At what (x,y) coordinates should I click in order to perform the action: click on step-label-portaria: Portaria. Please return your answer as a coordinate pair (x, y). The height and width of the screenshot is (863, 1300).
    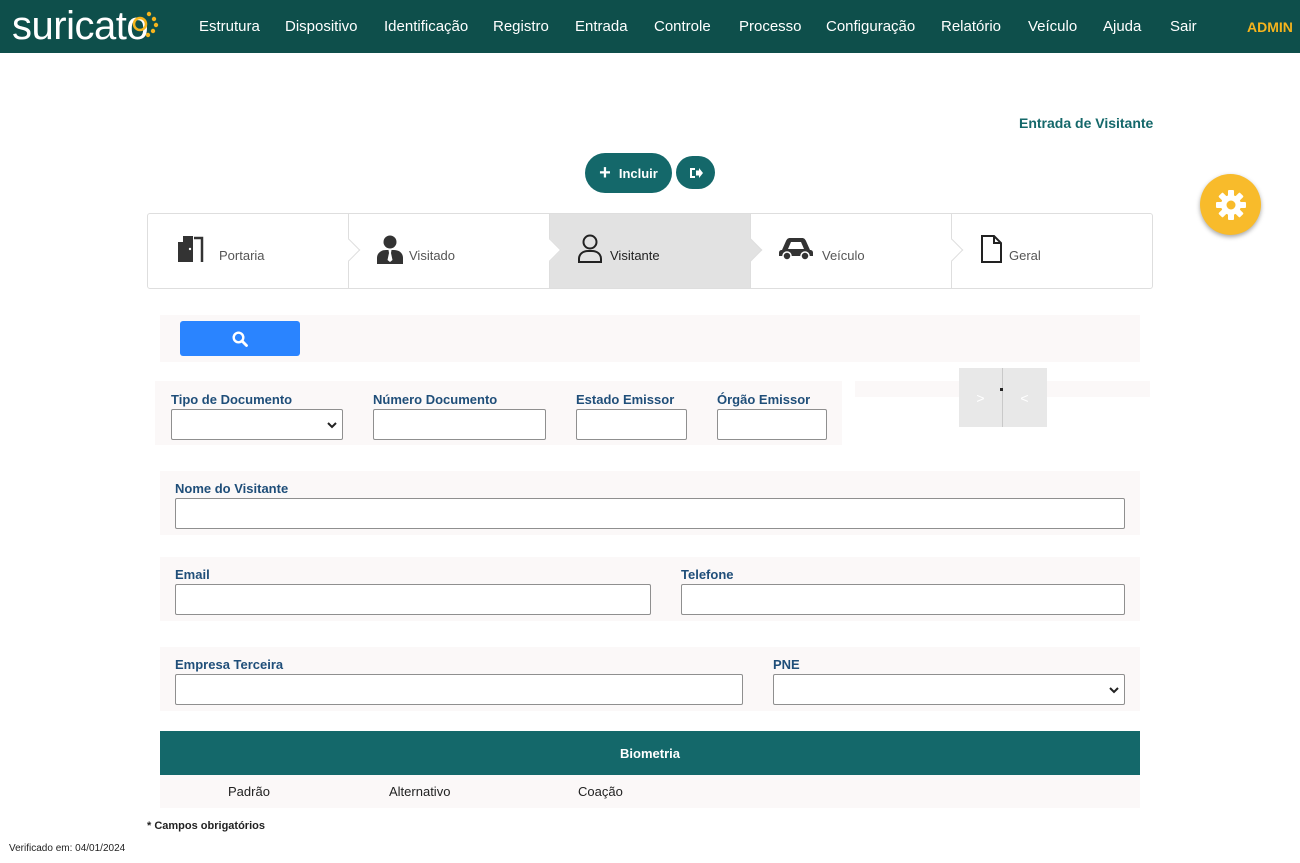
    Looking at the image, I should click on (242, 255).